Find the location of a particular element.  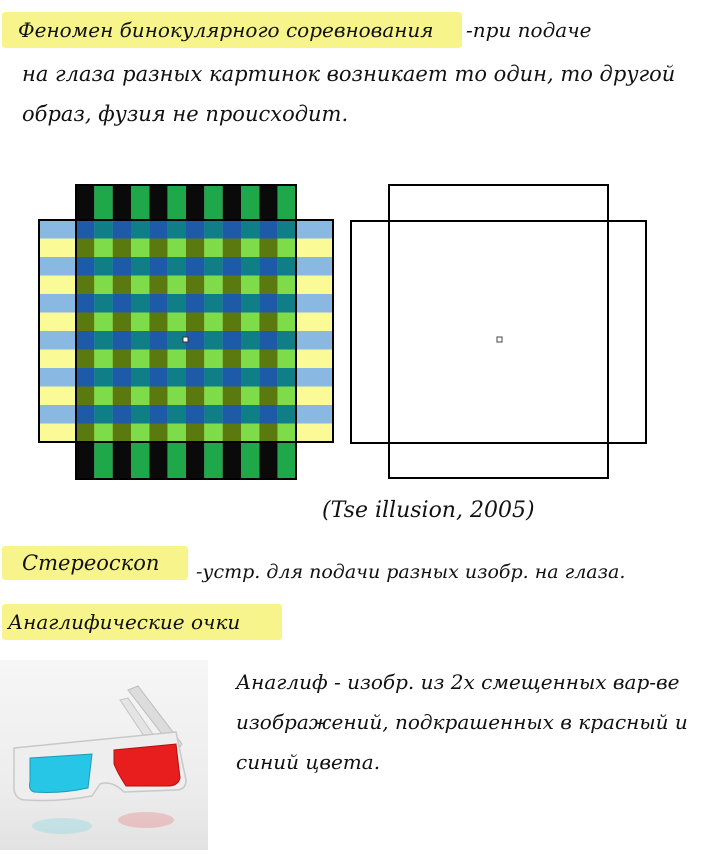

note-line3: образ, фузия не происходит. is located at coordinates (185, 114).